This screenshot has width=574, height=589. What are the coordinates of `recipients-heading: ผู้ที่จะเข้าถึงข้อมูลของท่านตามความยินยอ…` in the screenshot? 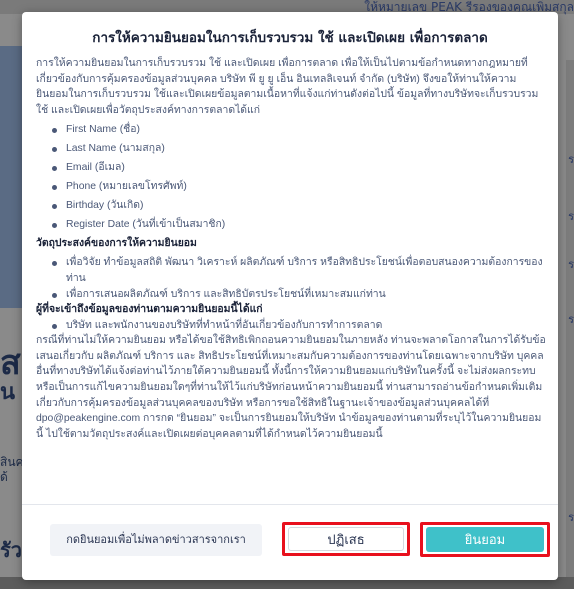 It's located at (149, 310).